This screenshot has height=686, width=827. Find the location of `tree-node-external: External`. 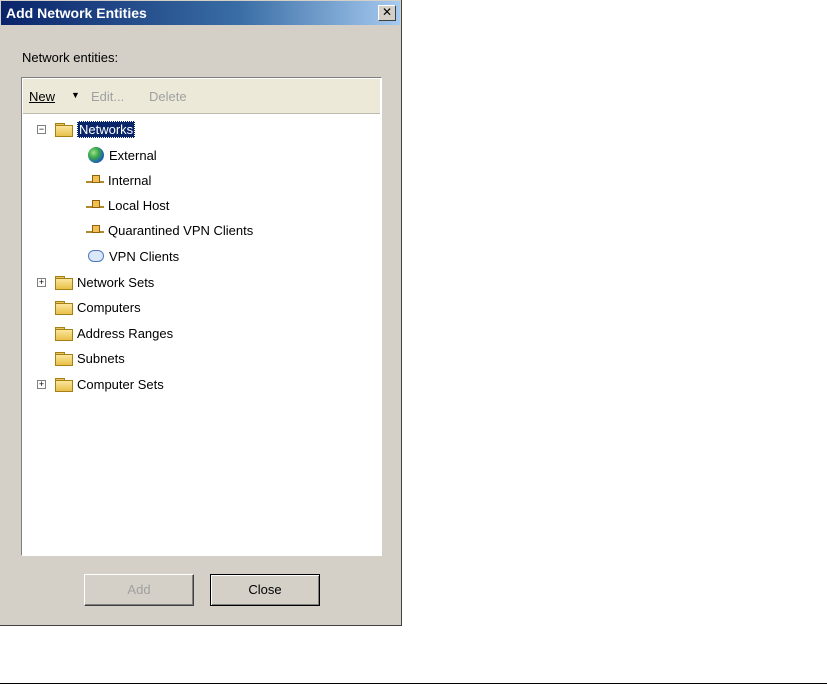

tree-node-external: External is located at coordinates (122, 155).